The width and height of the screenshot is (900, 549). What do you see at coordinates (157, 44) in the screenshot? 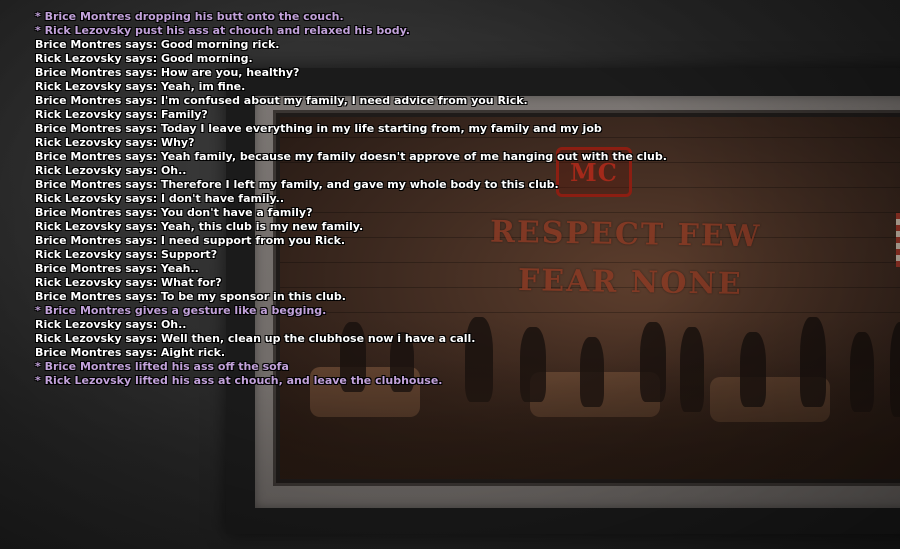
I see `chat-say-line: Brice Montres says: Good morning rick.` at bounding box center [157, 44].